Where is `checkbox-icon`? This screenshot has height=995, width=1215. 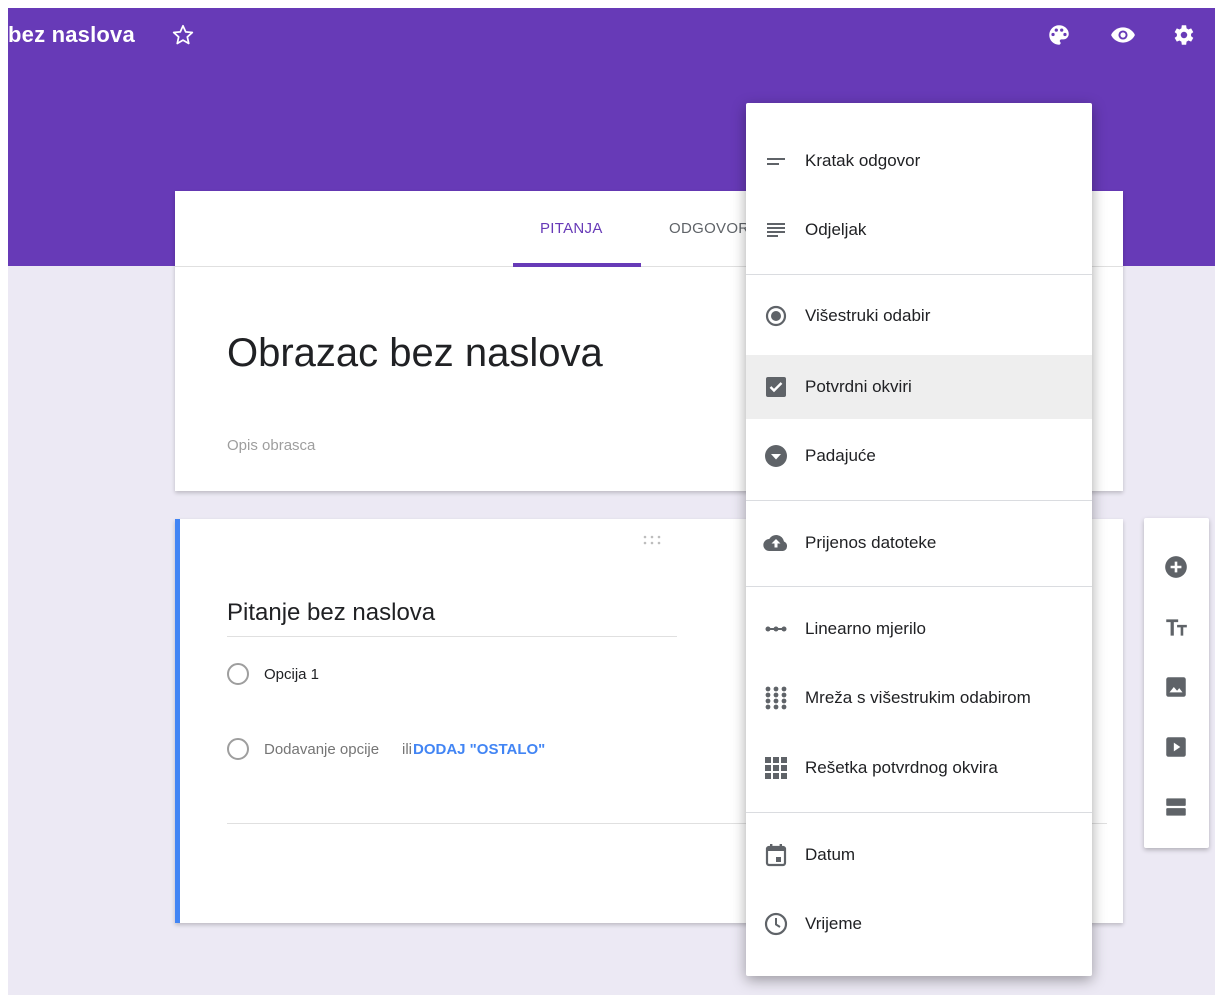
checkbox-icon is located at coordinates (776, 387).